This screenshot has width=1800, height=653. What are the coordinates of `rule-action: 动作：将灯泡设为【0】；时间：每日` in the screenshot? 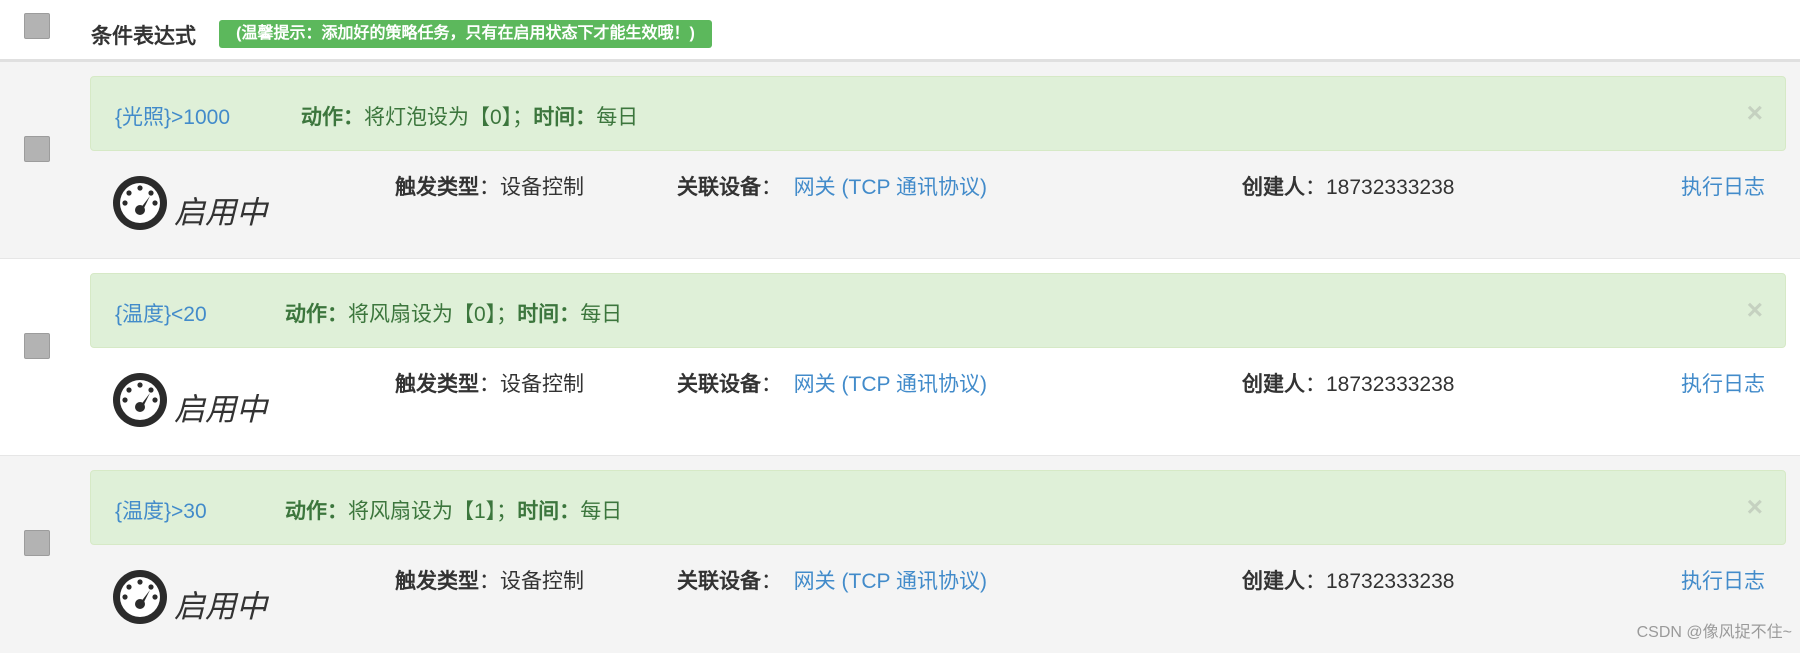 It's located at (469, 116).